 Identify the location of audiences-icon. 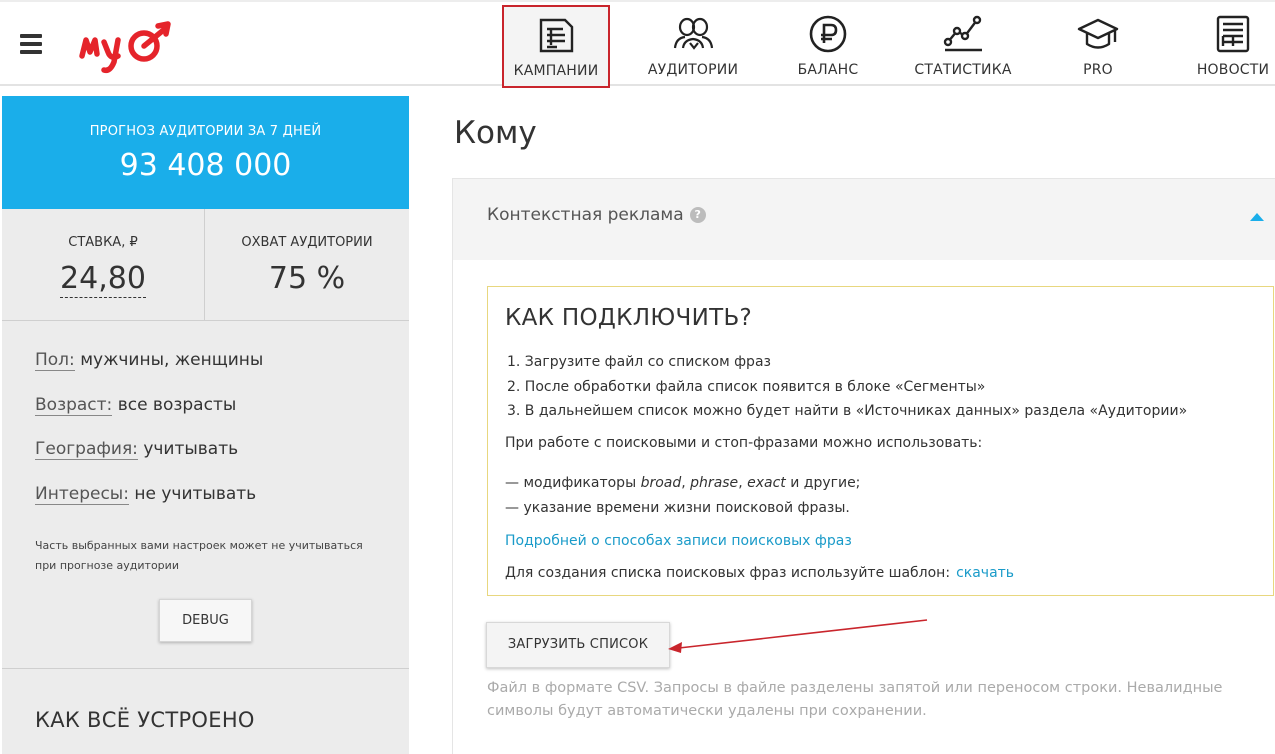
(693, 33).